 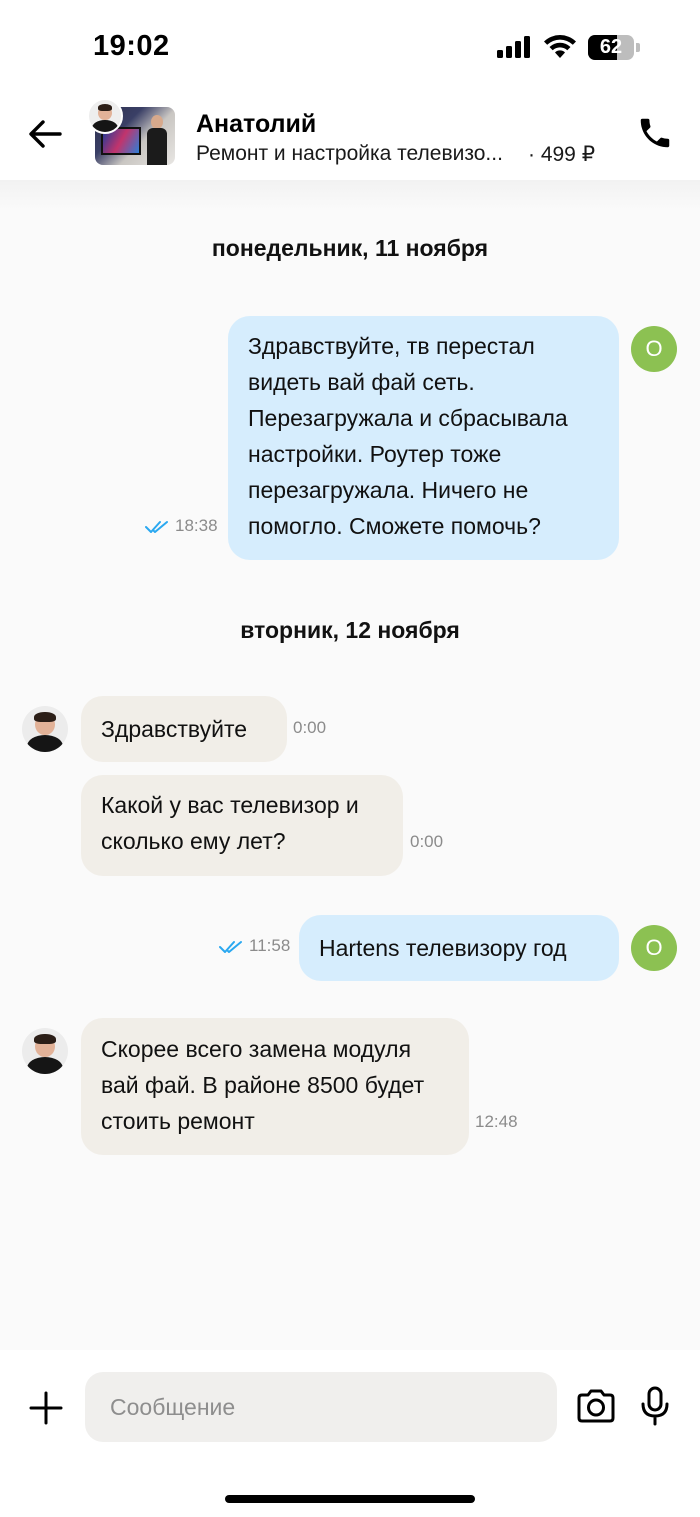 What do you see at coordinates (350, 1499) in the screenshot?
I see `home-indicator` at bounding box center [350, 1499].